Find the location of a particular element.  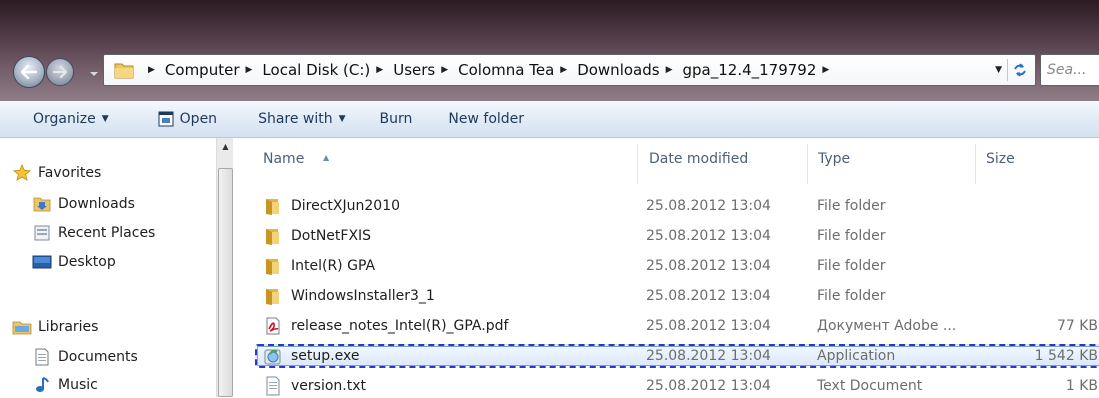

file-name: DirectXJun2010 is located at coordinates (346, 206).